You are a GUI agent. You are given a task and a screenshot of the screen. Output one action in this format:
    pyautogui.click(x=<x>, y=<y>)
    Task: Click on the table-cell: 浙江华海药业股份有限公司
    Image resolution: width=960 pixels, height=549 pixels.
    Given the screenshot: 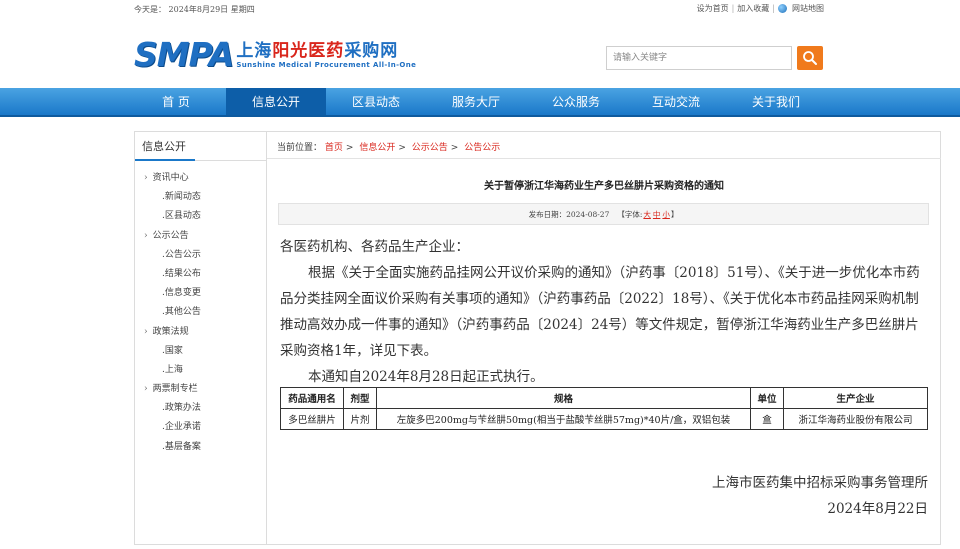 What is the action you would take?
    pyautogui.click(x=855, y=419)
    